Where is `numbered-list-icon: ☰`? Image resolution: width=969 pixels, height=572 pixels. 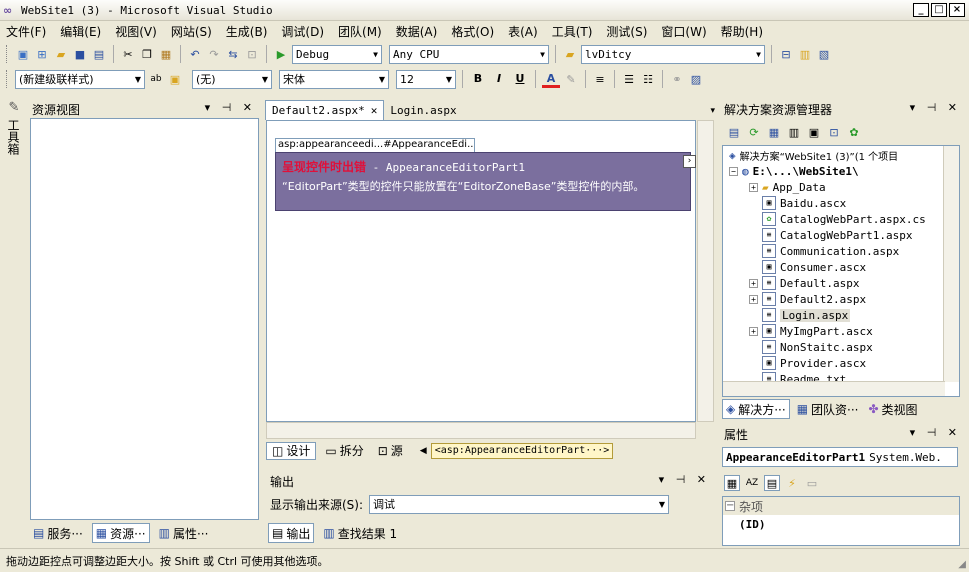
numbered-list-icon: ☰ is located at coordinates (629, 79).